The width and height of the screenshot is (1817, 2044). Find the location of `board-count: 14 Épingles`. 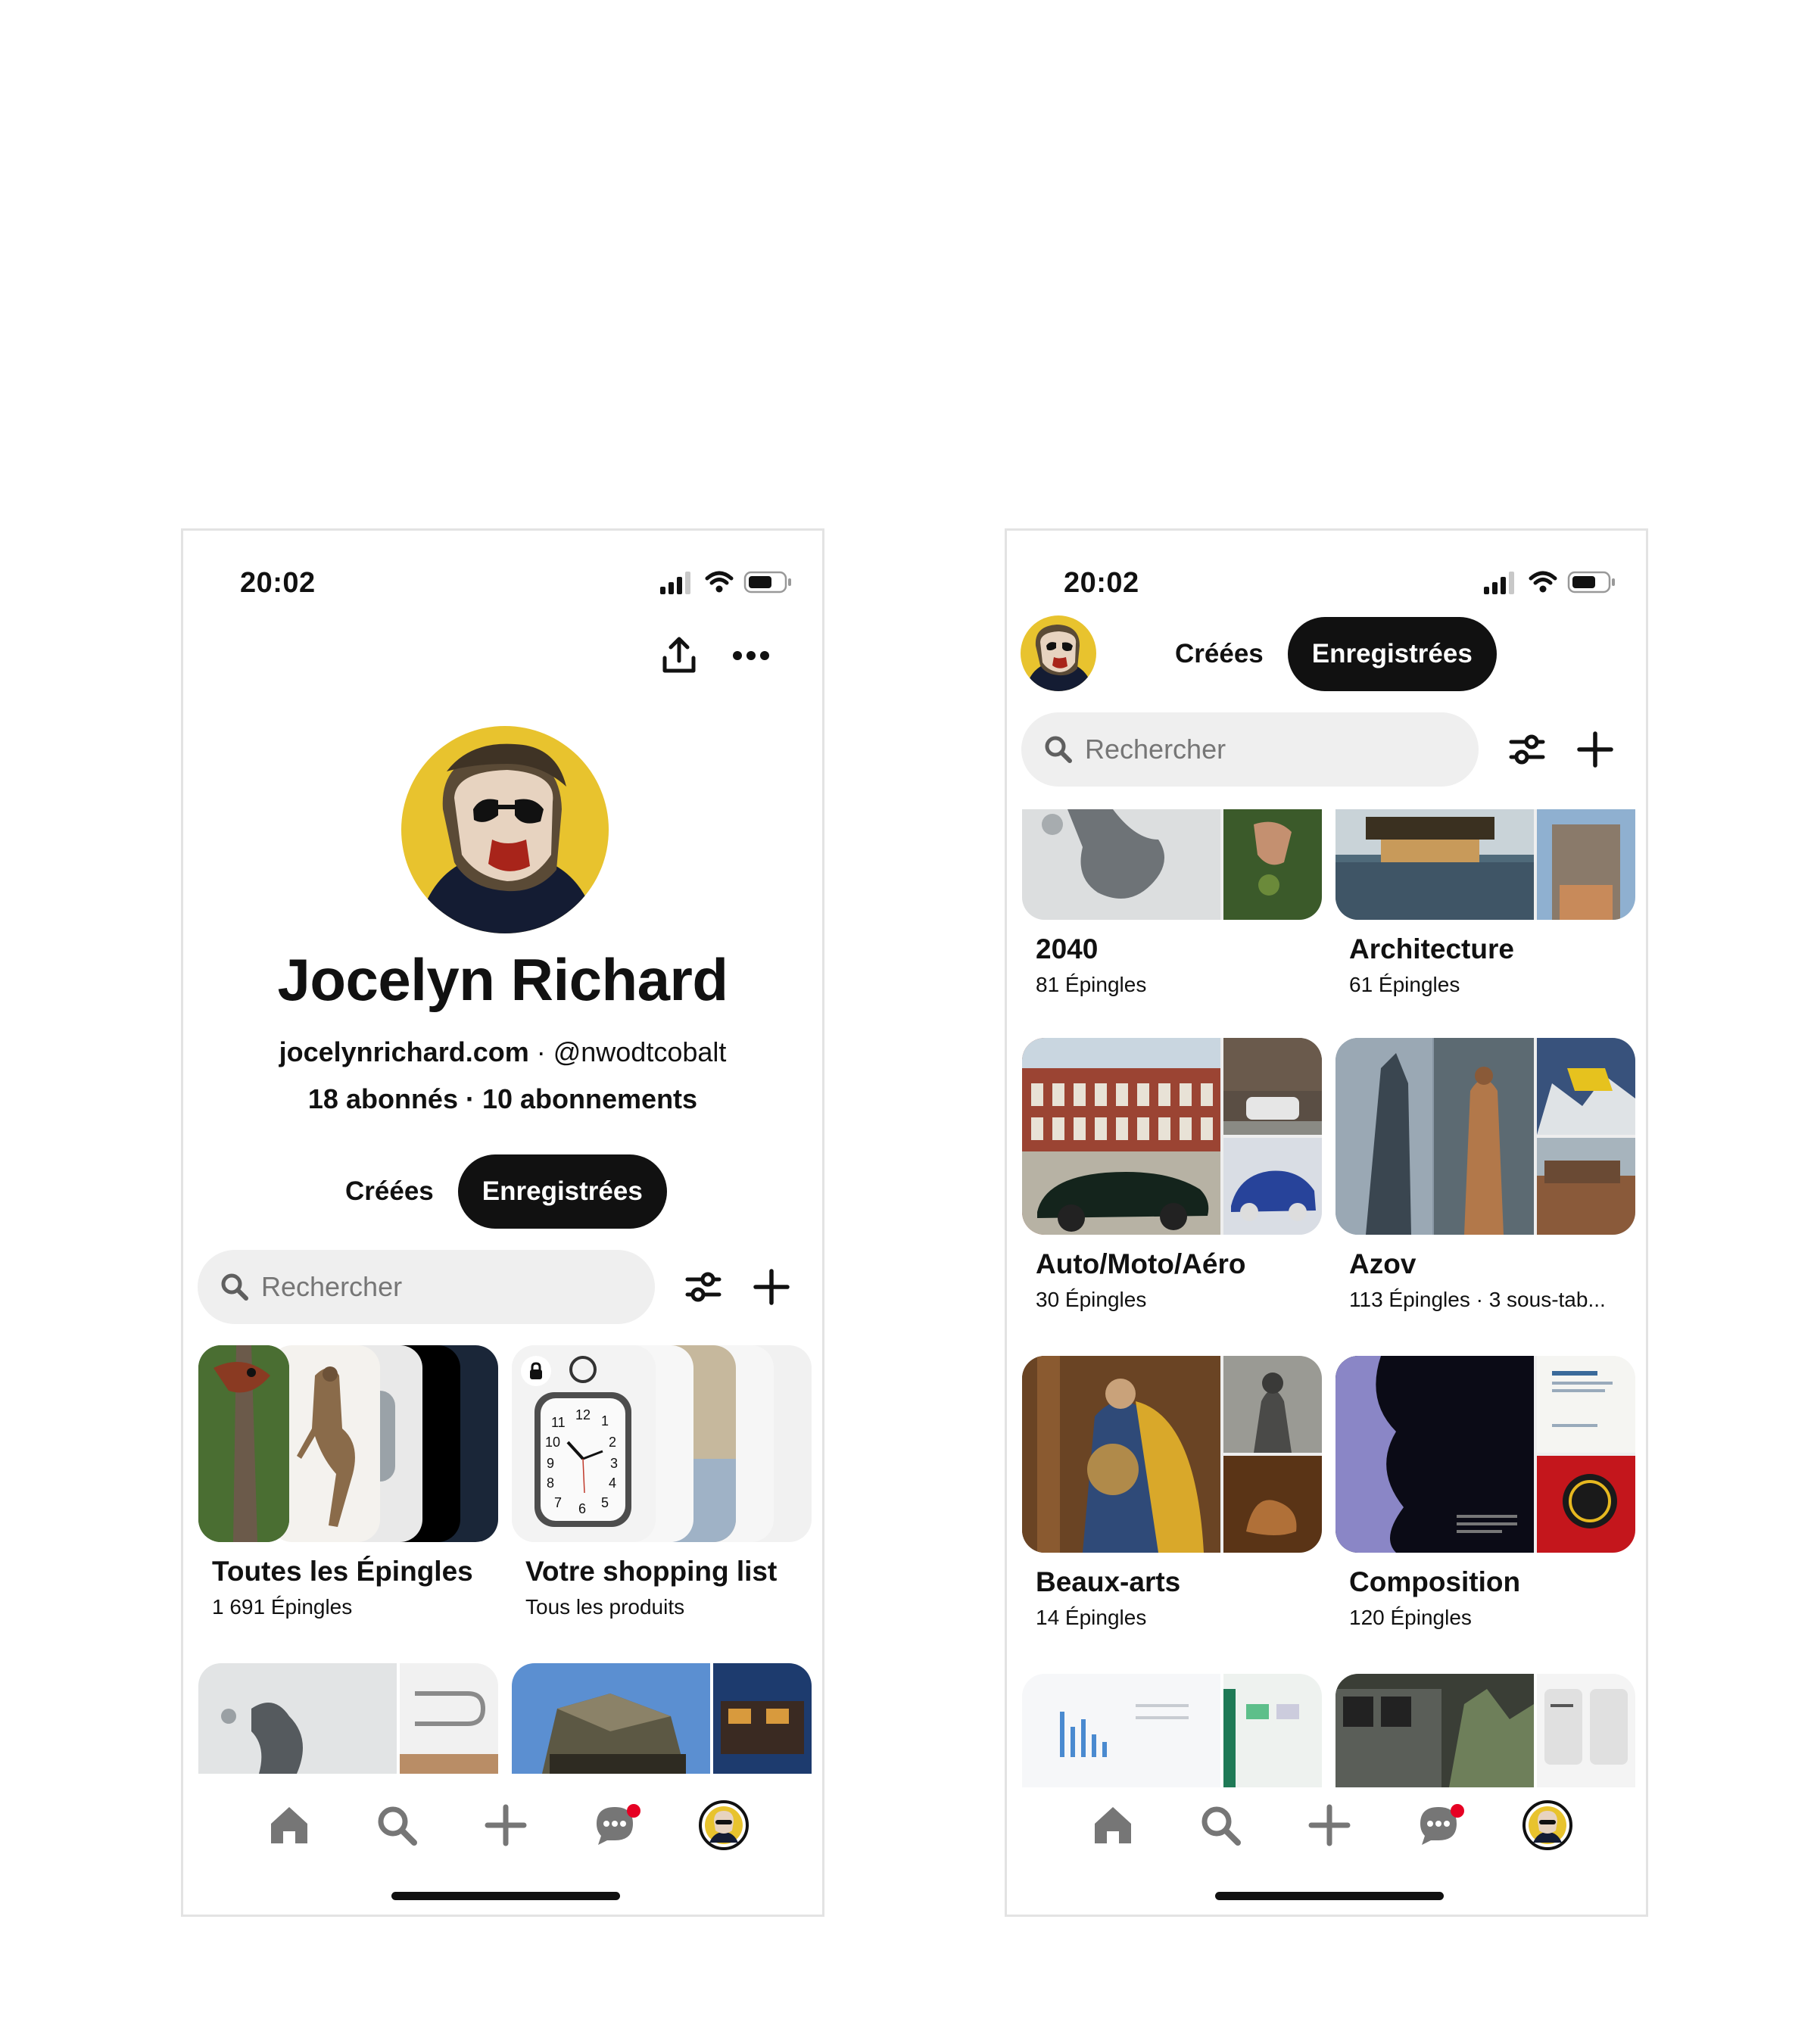

board-count: 14 Épingles is located at coordinates (1091, 1618).